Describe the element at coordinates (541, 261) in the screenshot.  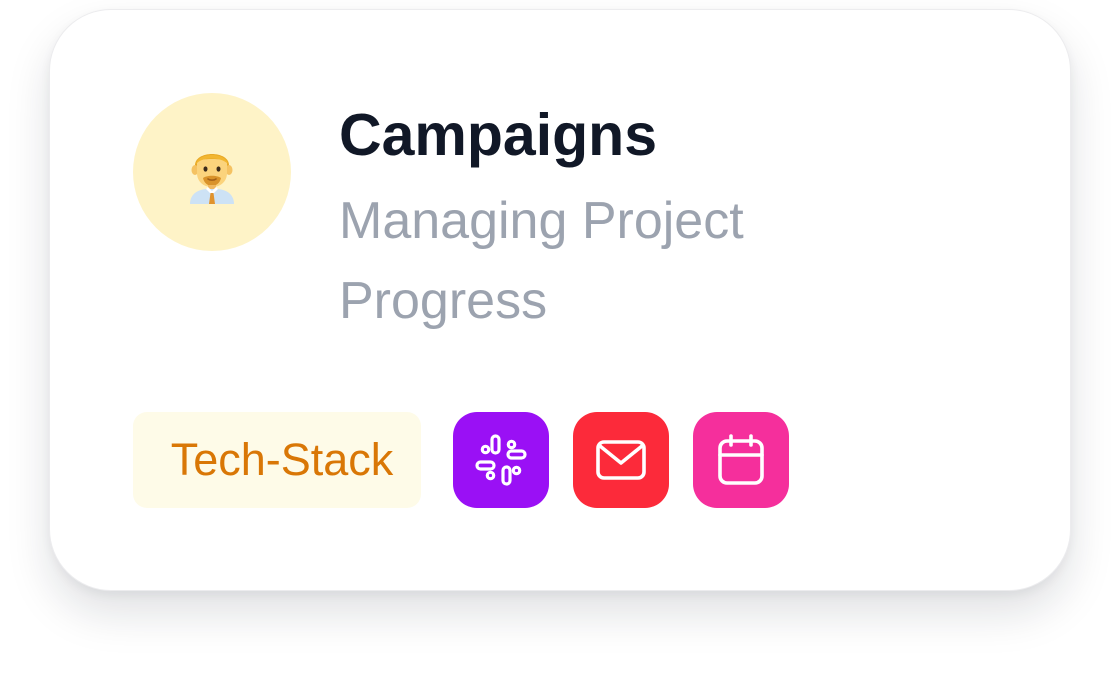
I see `card-subtitle: Managing Project Progress` at that location.